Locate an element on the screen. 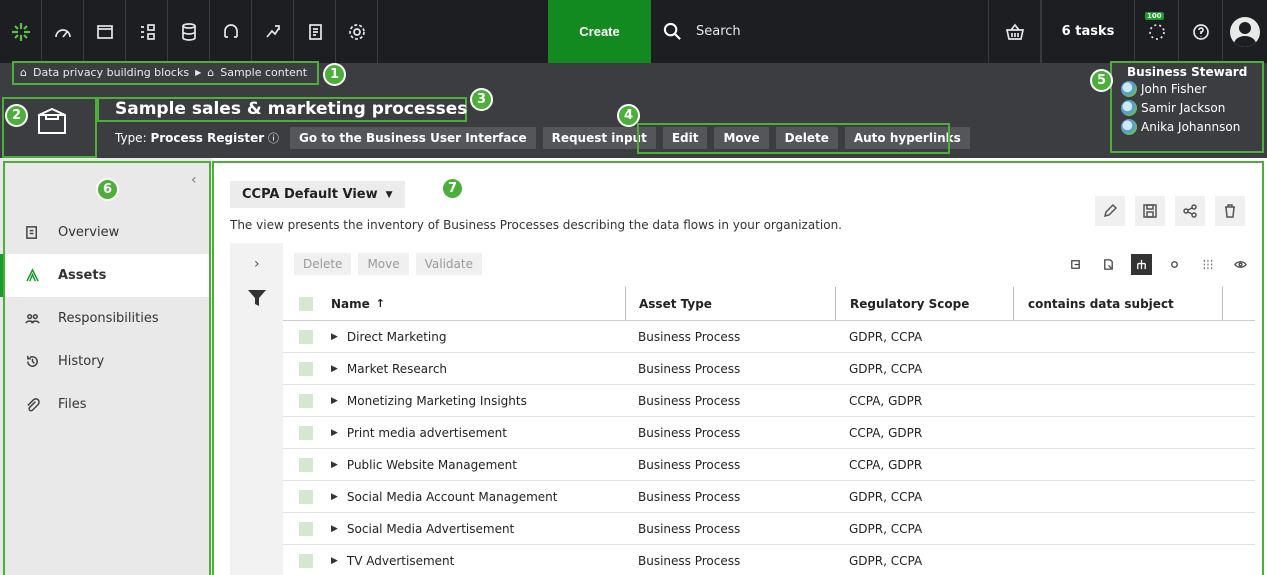 The image size is (1267, 575). app-logo-icon is located at coordinates (21, 31).